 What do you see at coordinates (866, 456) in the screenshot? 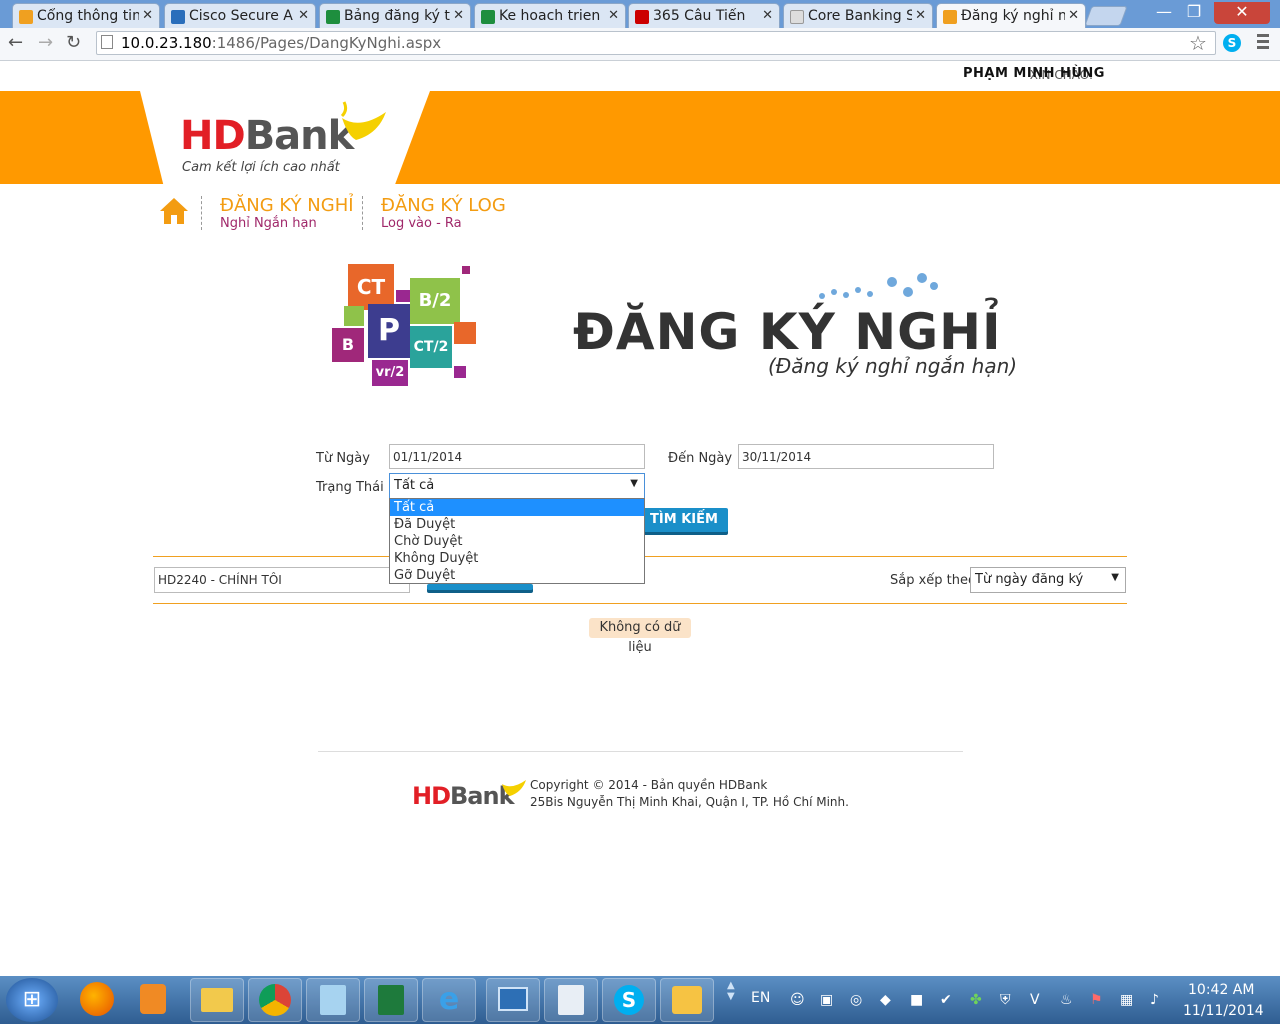
I see `to-date-input: 30/11/2014` at bounding box center [866, 456].